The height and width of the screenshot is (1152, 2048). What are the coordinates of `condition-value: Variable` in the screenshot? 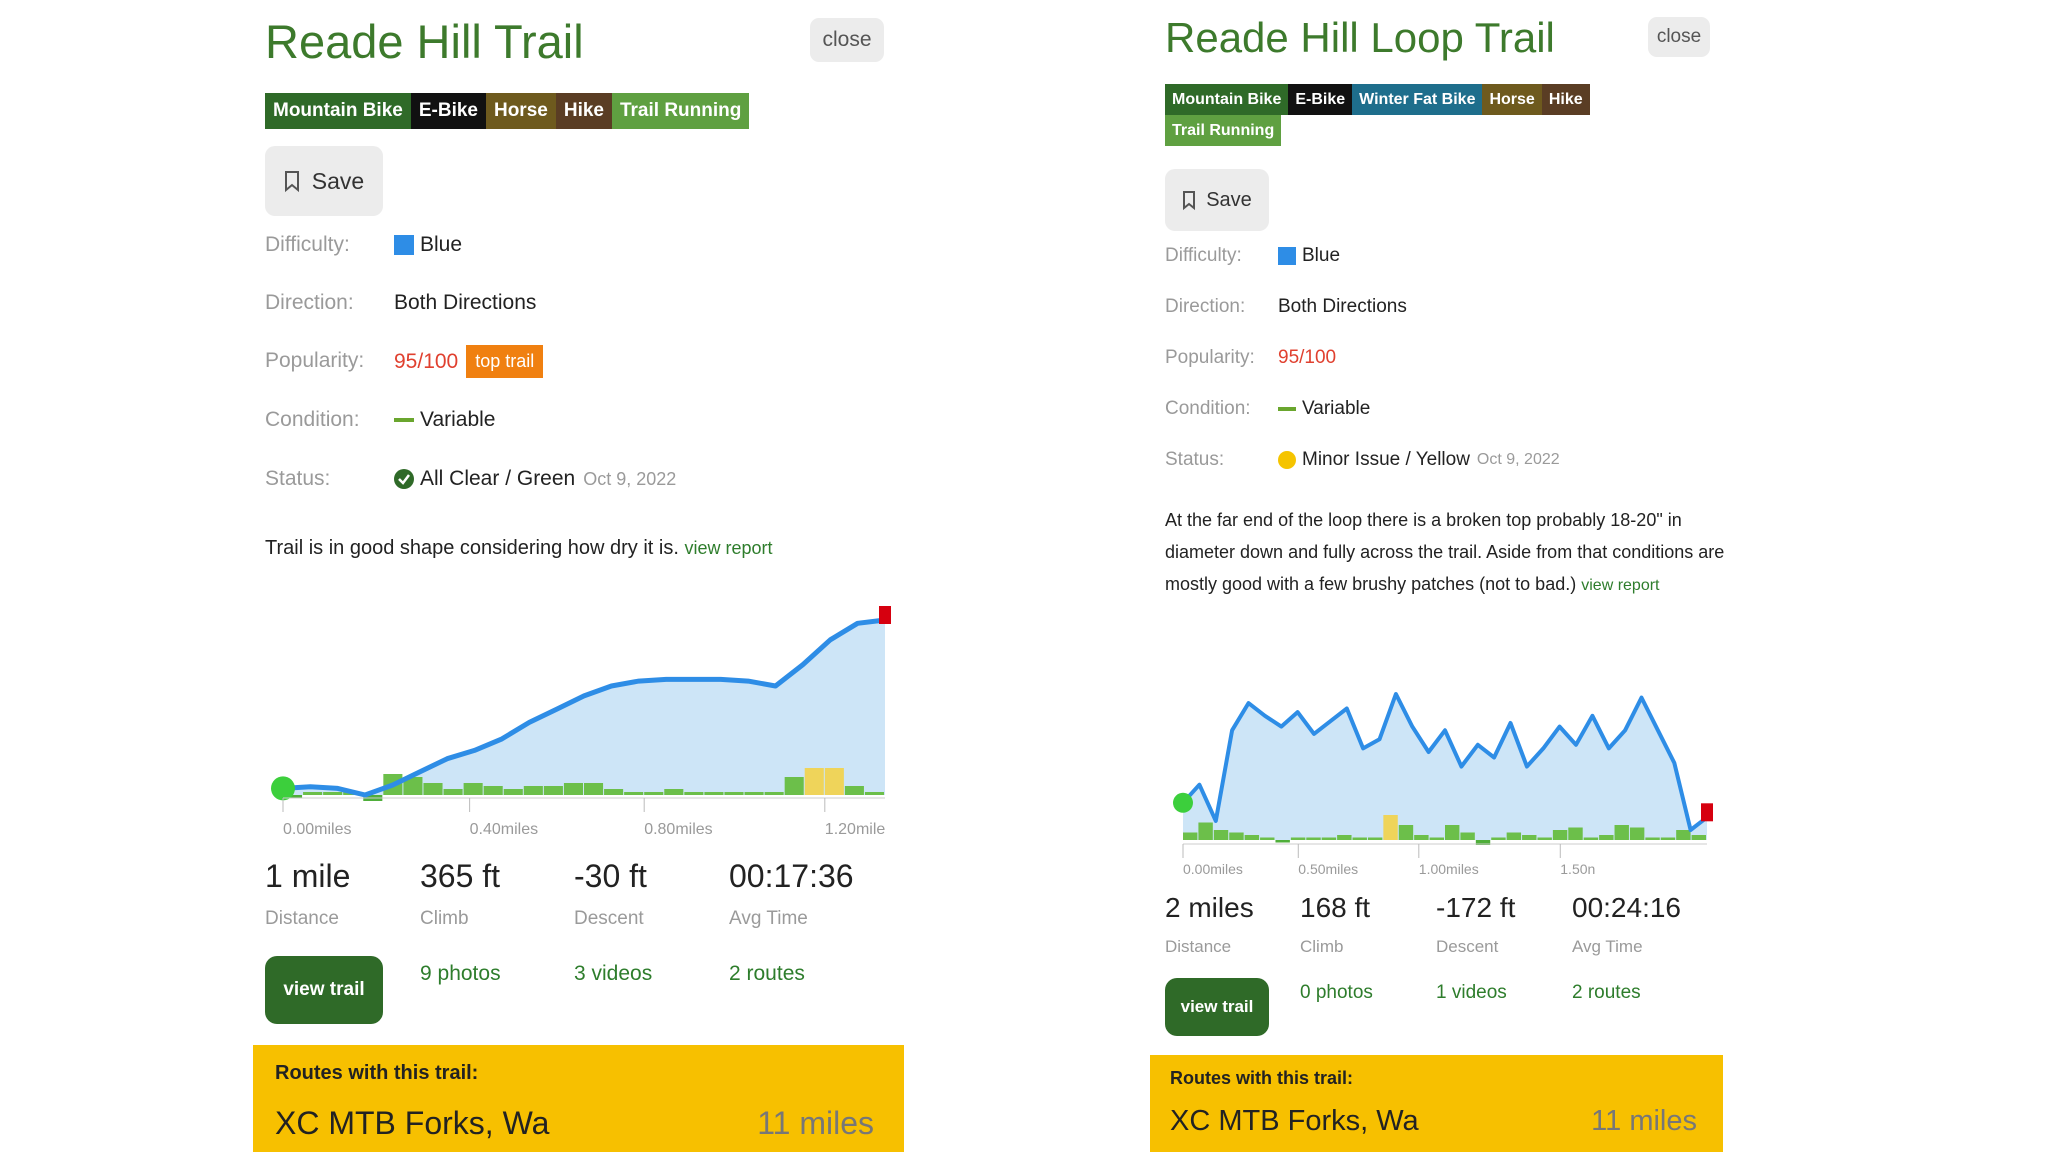 It's located at (1324, 409).